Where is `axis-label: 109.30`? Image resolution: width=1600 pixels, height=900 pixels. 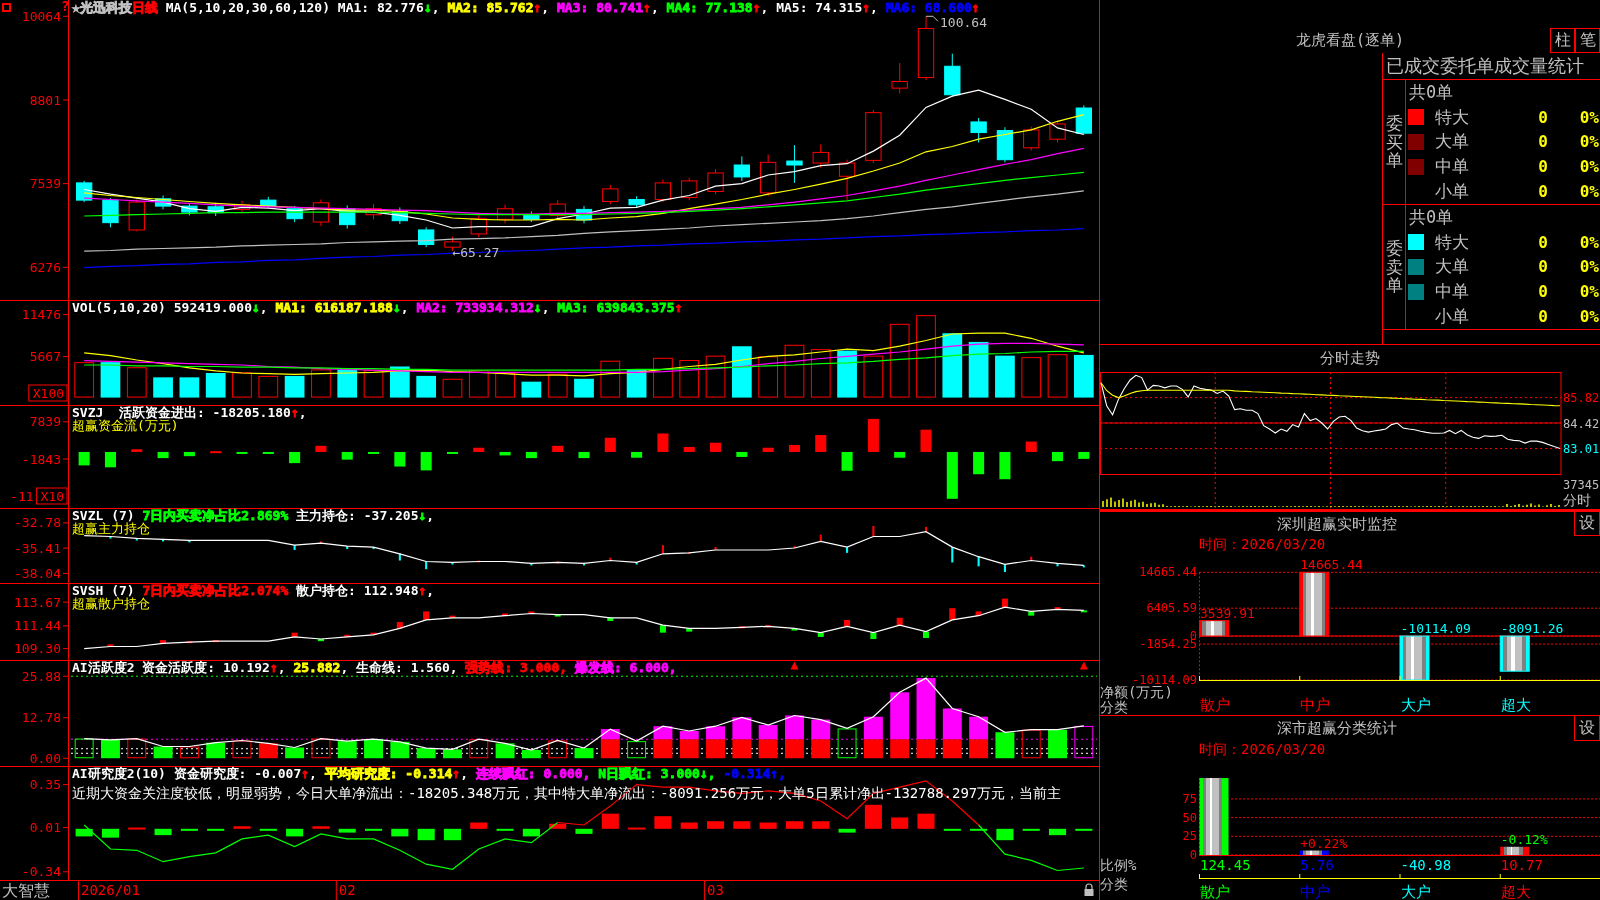
axis-label: 109.30 is located at coordinates (37, 649).